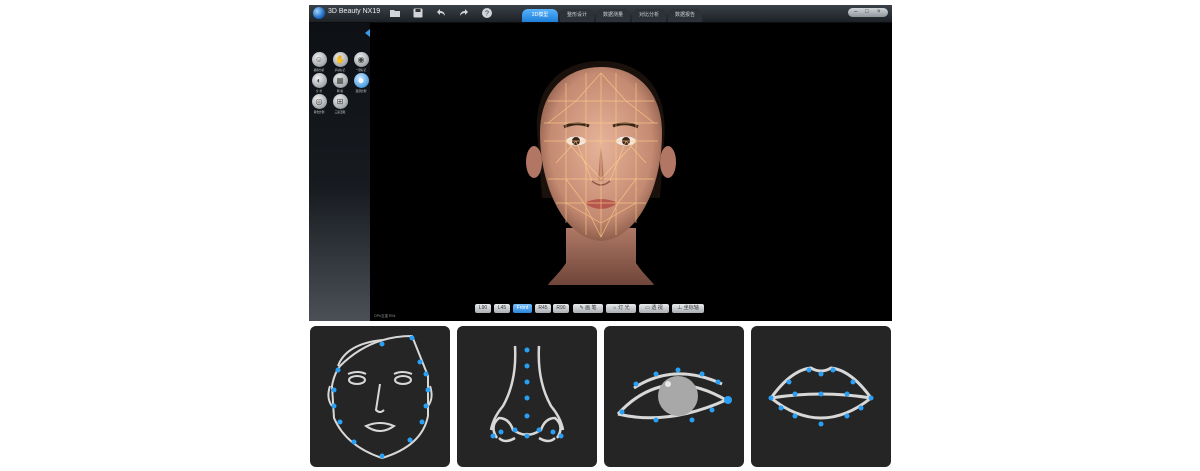 The image size is (1200, 471). Describe the element at coordinates (601, 173) in the screenshot. I see `face-model-render` at that location.